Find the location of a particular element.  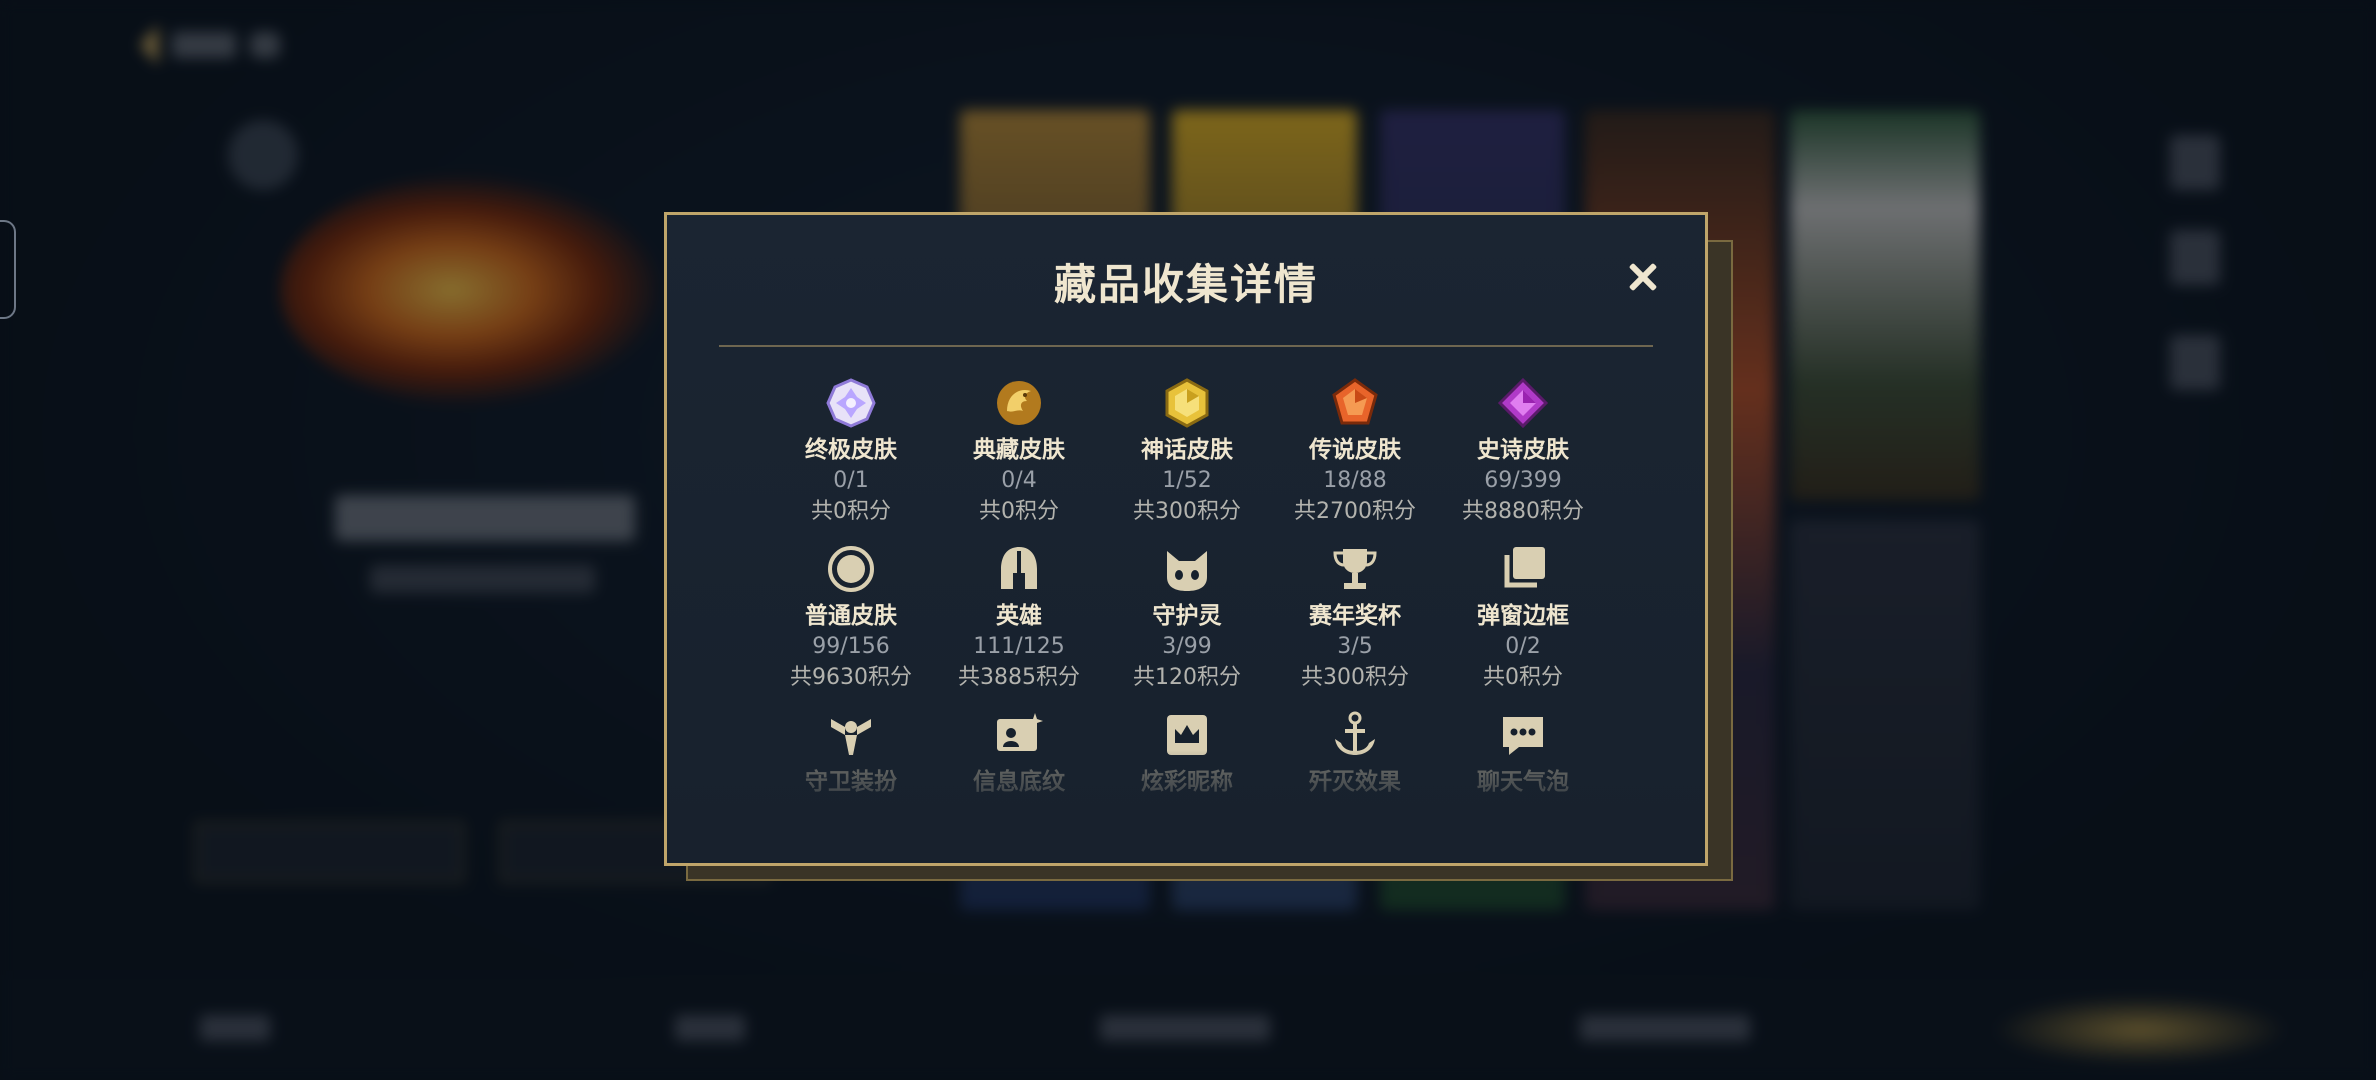

info-card-icon is located at coordinates (1019, 735).